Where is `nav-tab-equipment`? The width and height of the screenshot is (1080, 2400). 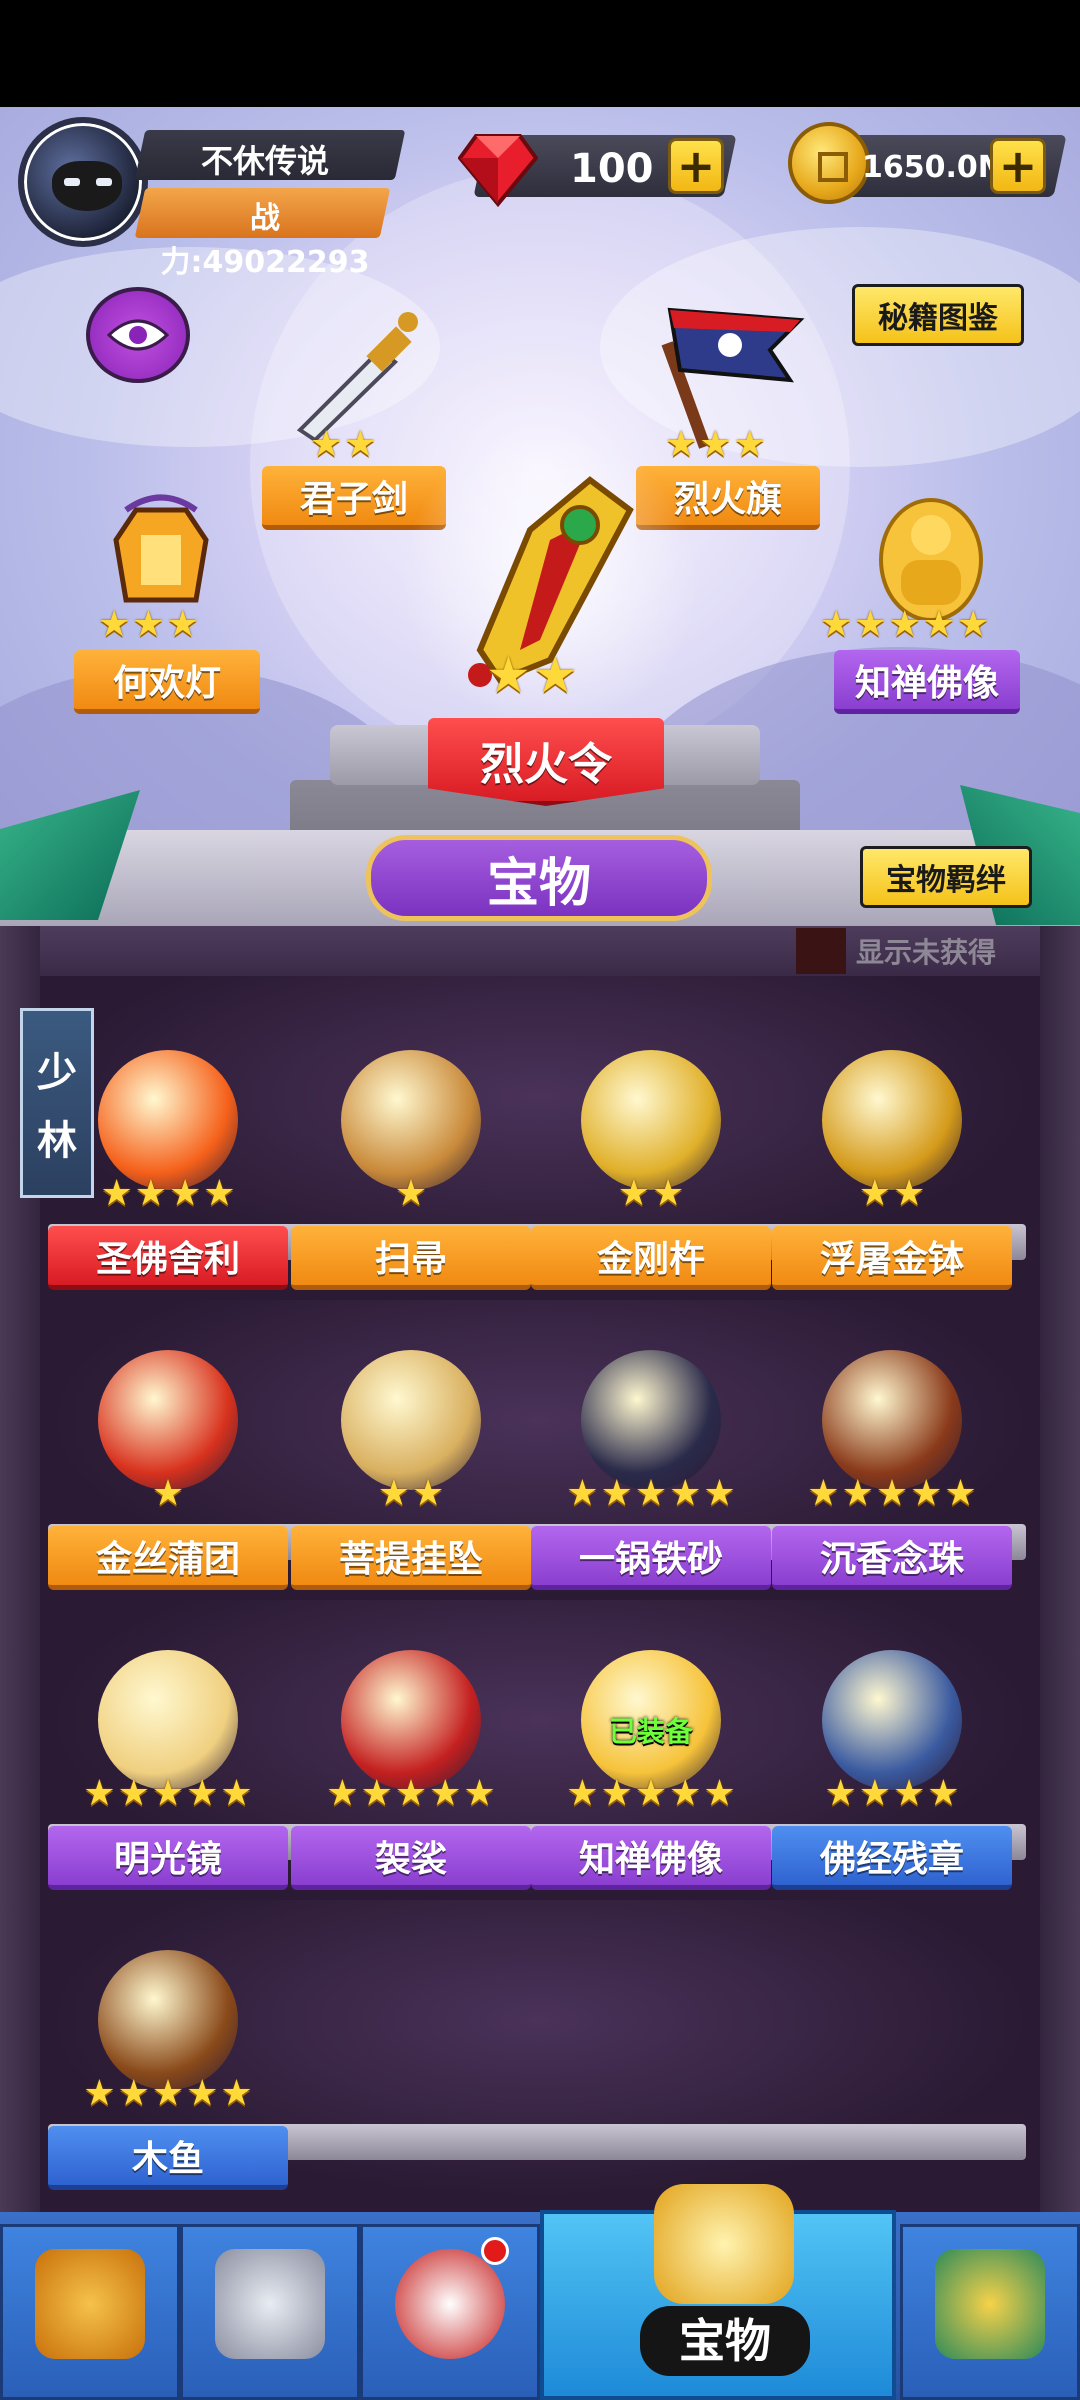
nav-tab-equipment is located at coordinates (270, 2312).